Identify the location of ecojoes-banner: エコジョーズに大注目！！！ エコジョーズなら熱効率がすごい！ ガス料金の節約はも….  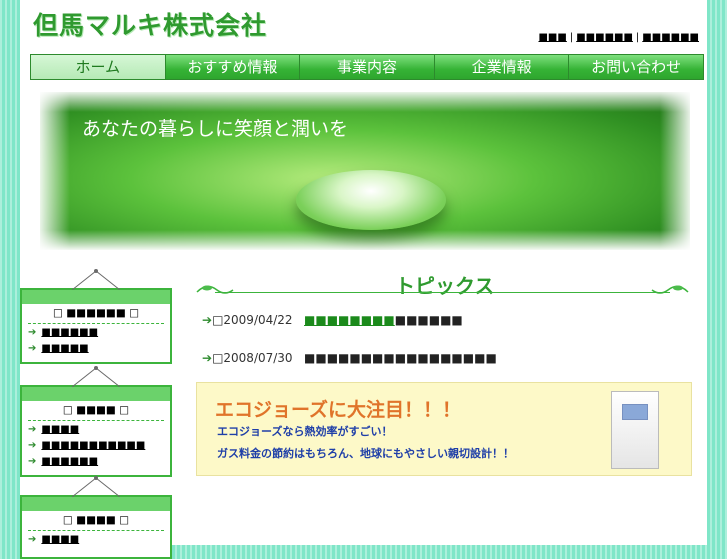
(444, 429).